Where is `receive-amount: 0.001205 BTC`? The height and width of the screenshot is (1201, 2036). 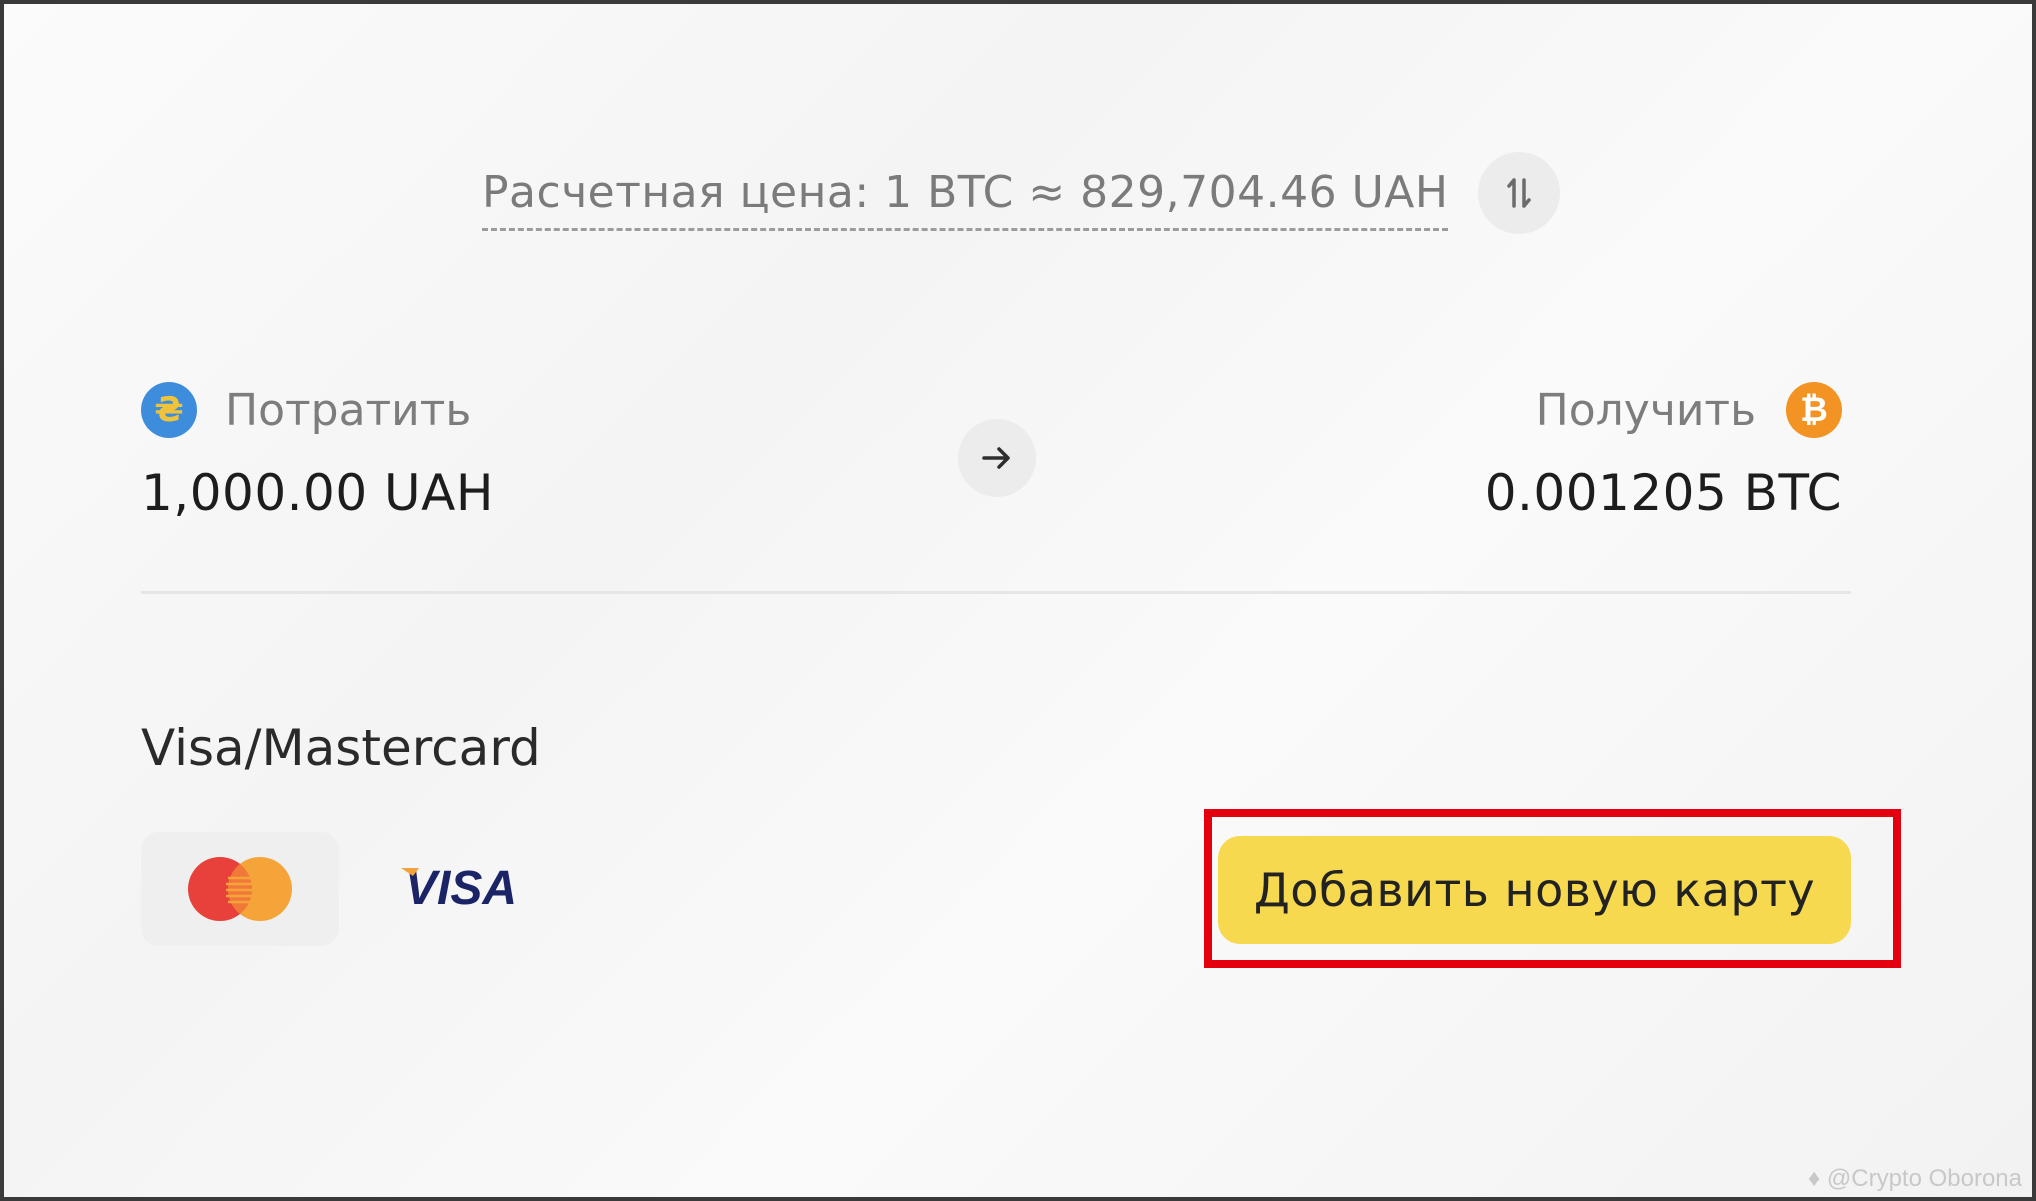 receive-amount: 0.001205 BTC is located at coordinates (1663, 493).